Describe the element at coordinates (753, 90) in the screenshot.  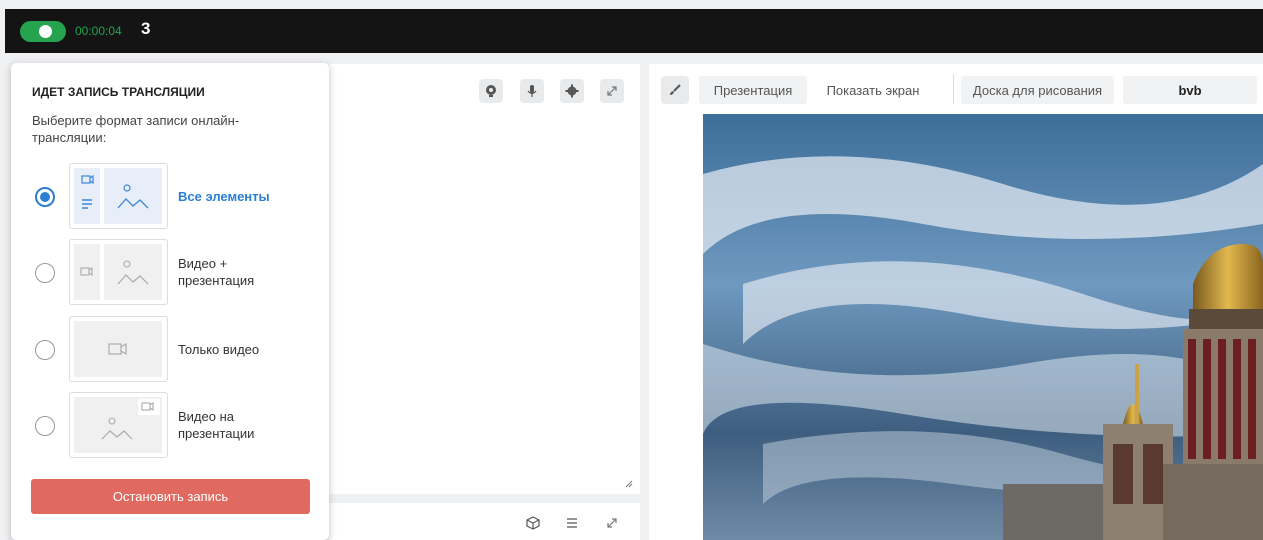
I see `tab-presentation: Презентация` at that location.